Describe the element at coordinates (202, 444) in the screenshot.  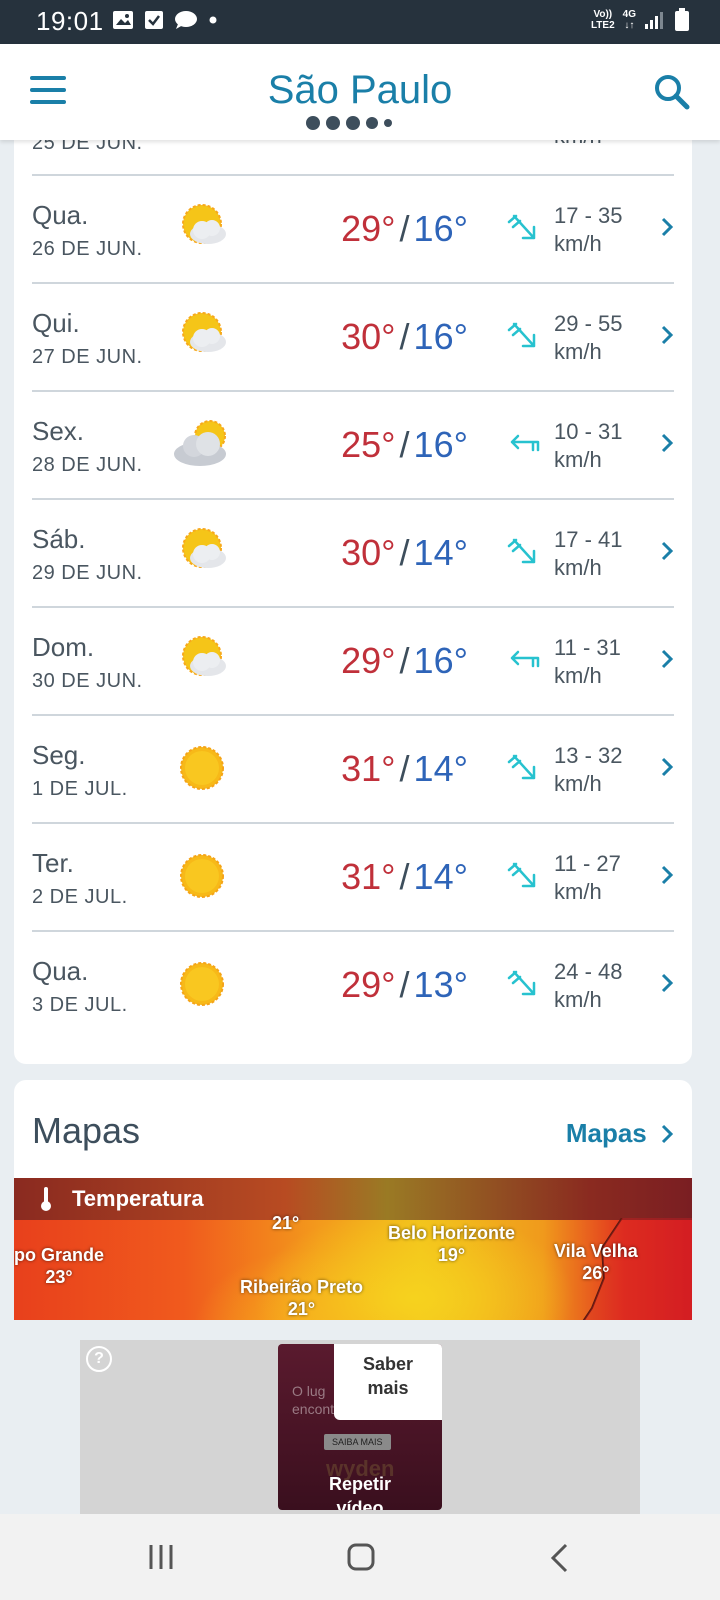
I see `cloudy-icon` at that location.